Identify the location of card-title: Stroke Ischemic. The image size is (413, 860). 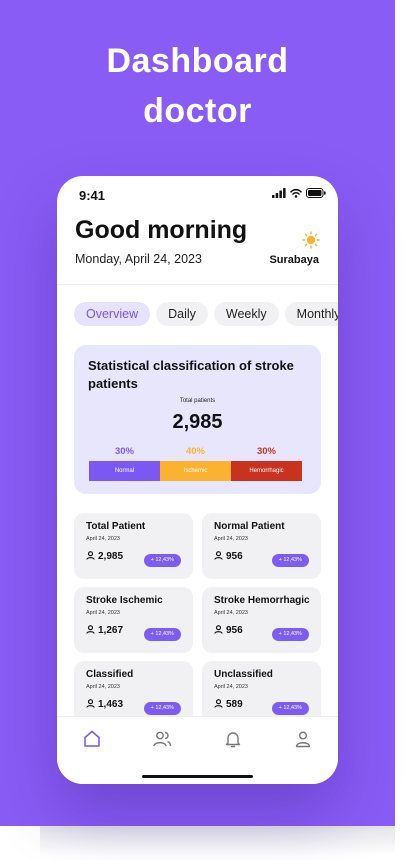
(124, 600).